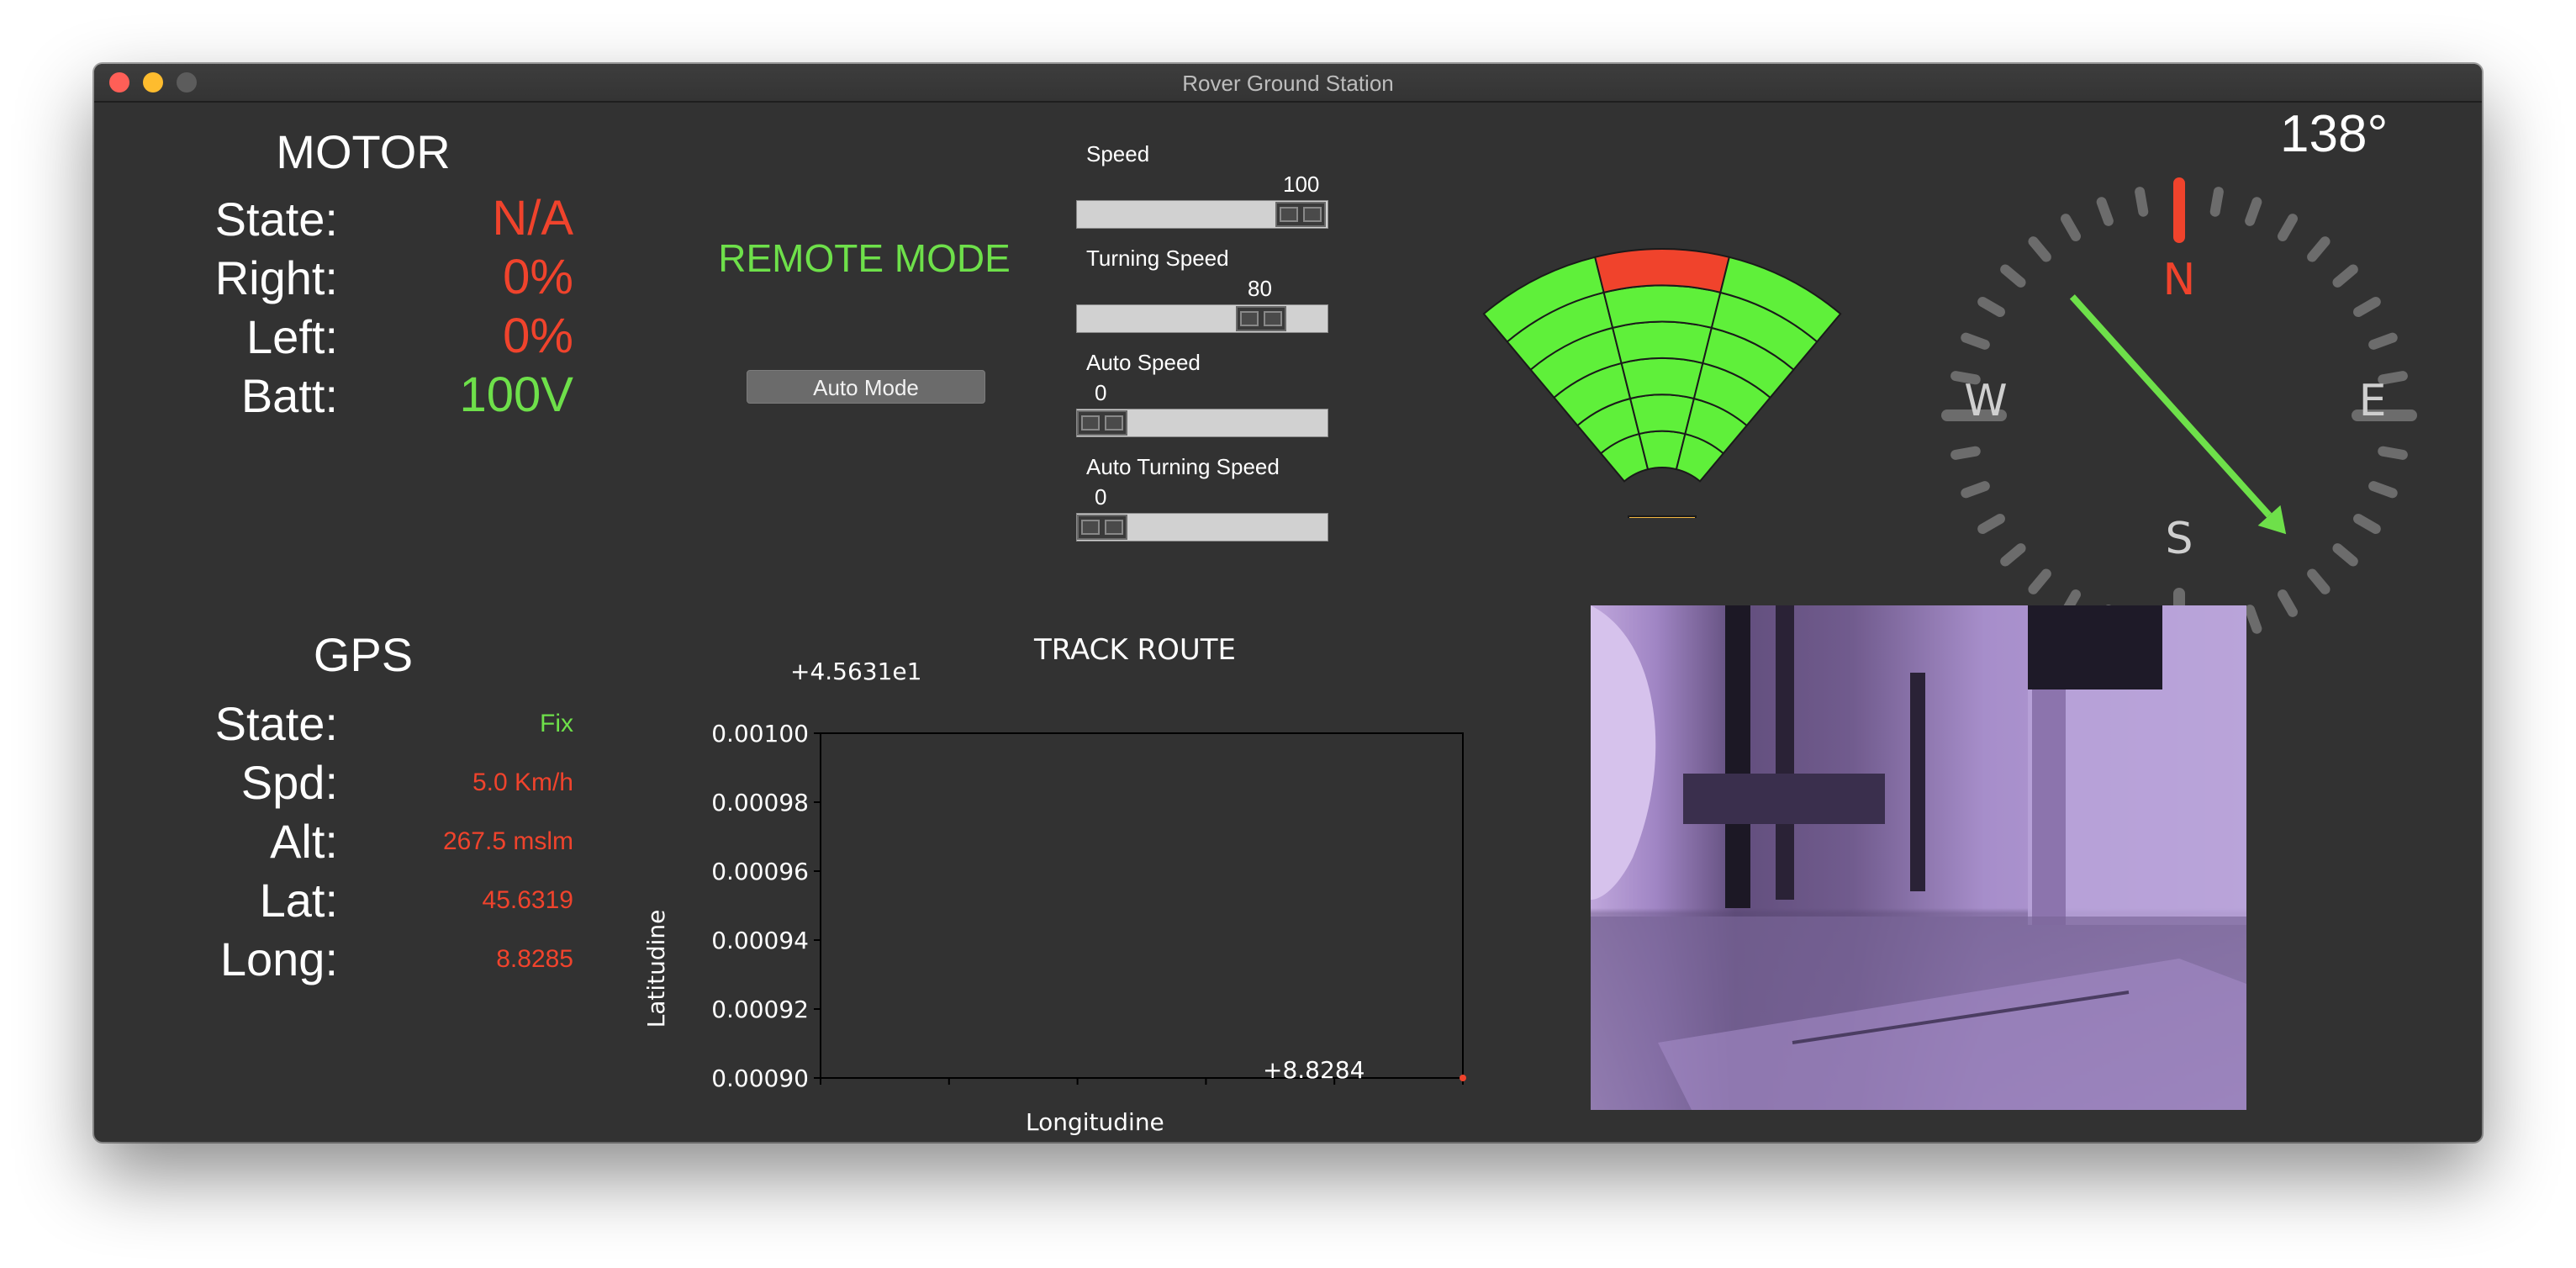 This screenshot has height=1268, width=2576. I want to click on compass-north-label: N, so click(2179, 280).